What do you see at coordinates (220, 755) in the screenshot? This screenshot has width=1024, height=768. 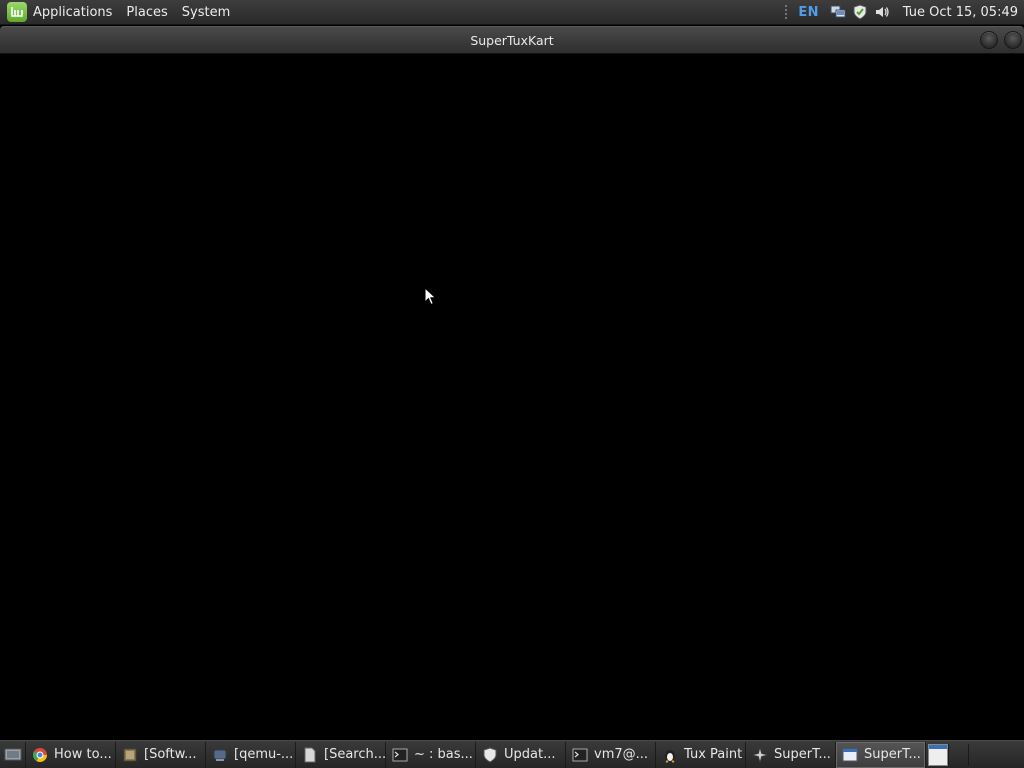 I see `qemu-icon` at bounding box center [220, 755].